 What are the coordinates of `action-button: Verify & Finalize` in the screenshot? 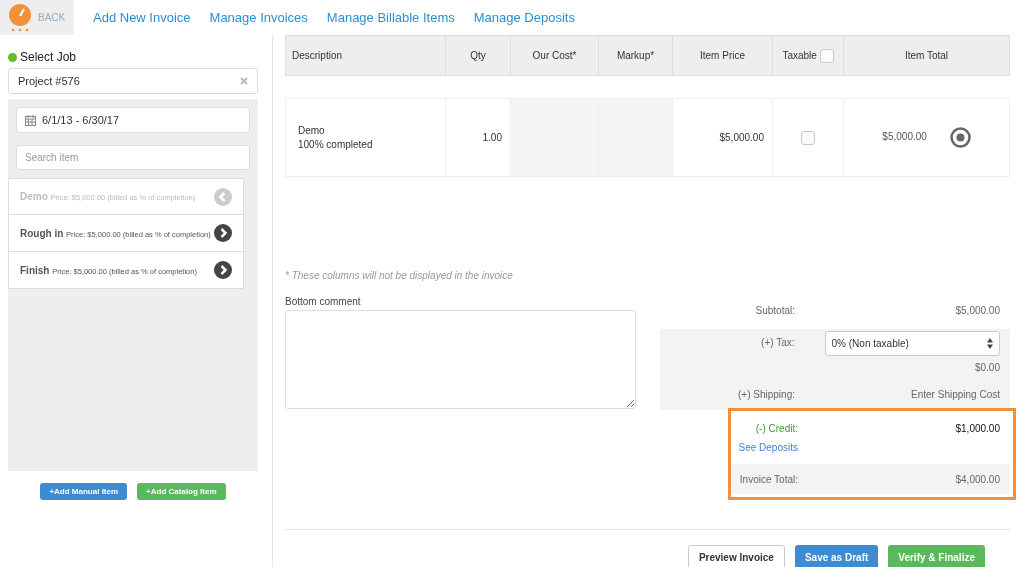 It's located at (936, 556).